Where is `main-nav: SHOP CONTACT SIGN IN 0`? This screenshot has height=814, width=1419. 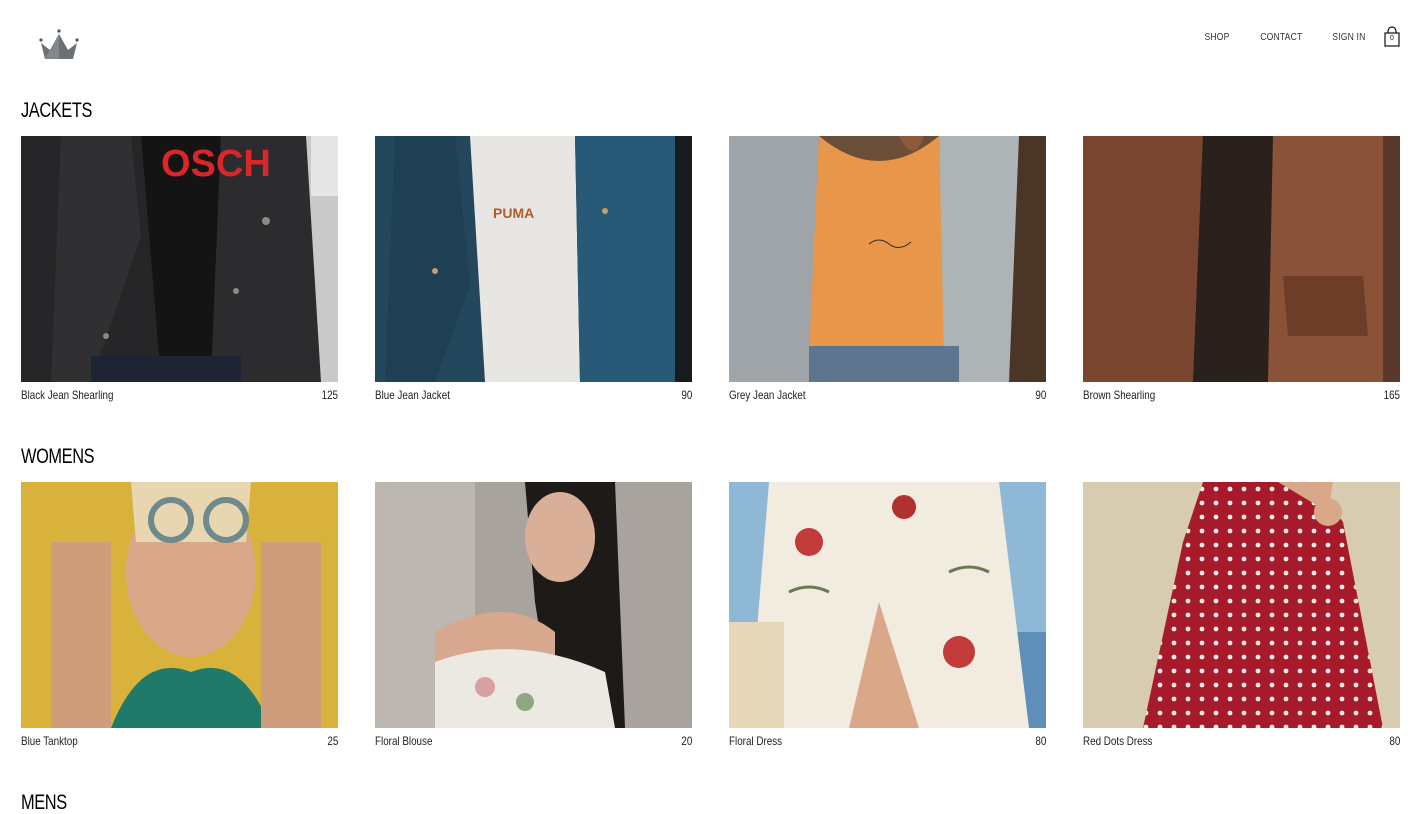 main-nav: SHOP CONTACT SIGN IN 0 is located at coordinates (1289, 37).